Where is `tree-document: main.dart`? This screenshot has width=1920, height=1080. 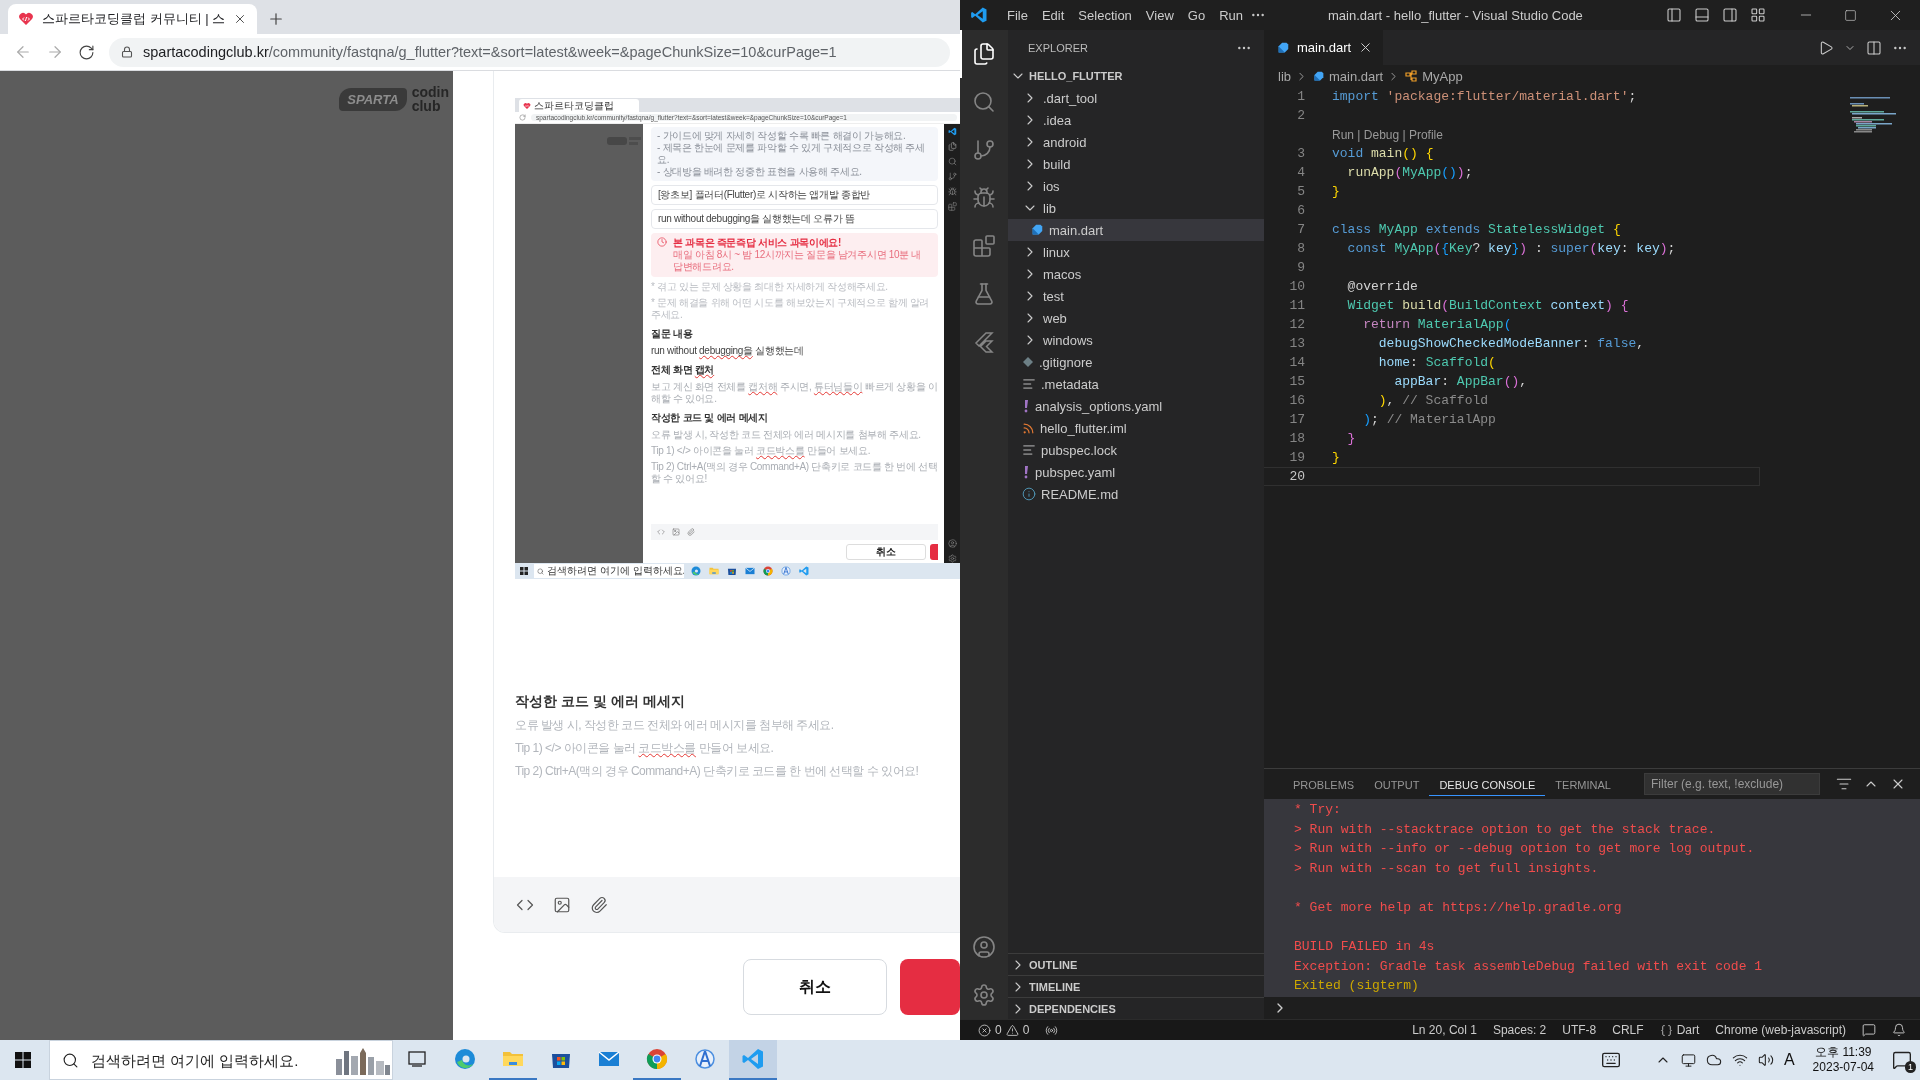 tree-document: main.dart is located at coordinates (1136, 230).